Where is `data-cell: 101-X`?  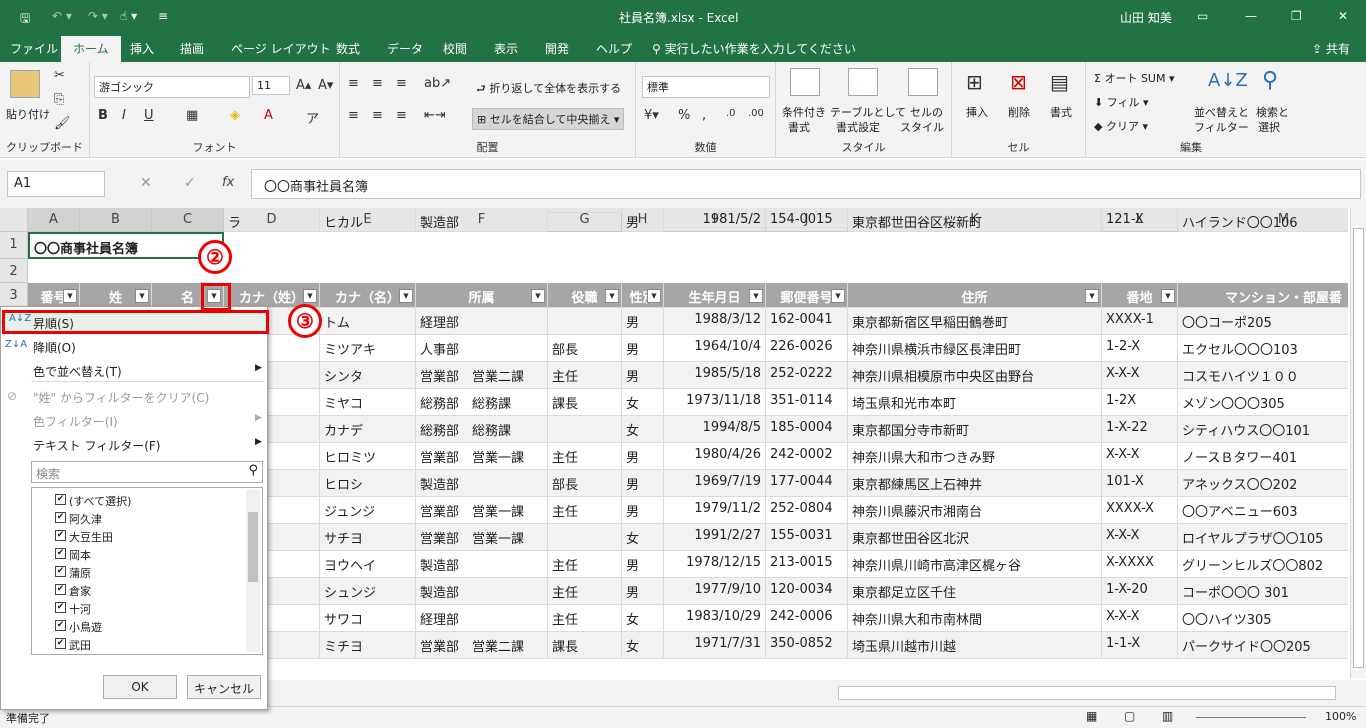
data-cell: 101-X is located at coordinates (1140, 483).